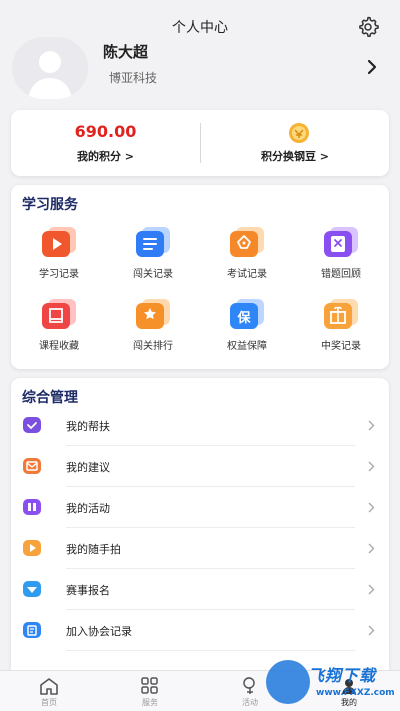 This screenshot has height=711, width=400. I want to click on service-label: 考试记录, so click(247, 274).